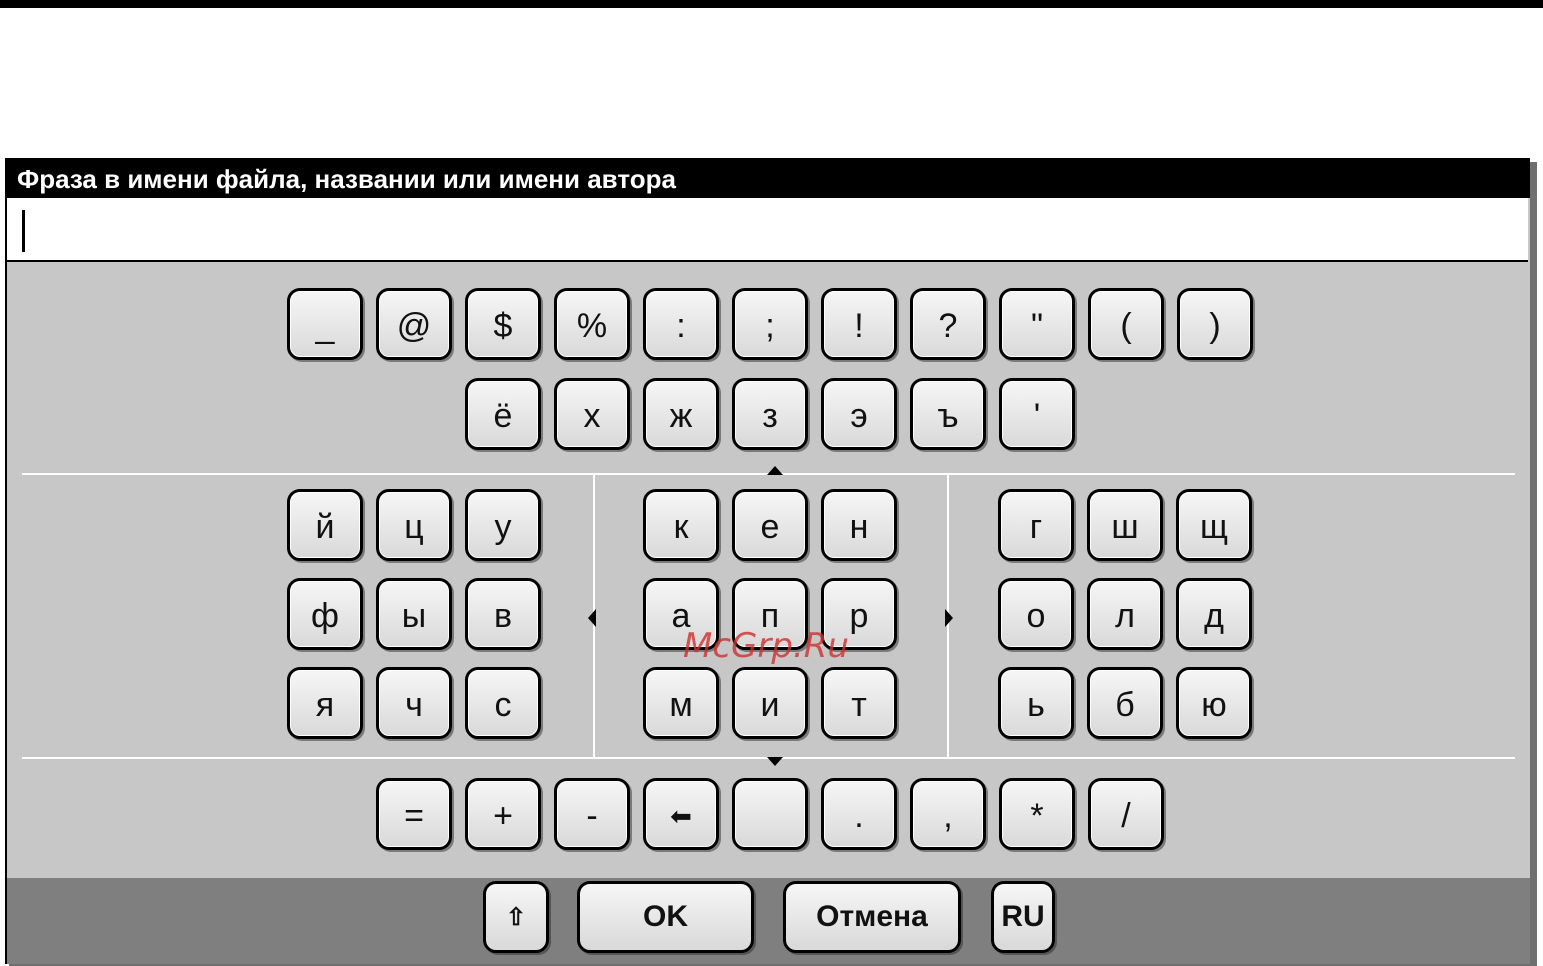 This screenshot has height=966, width=1543. I want to click on key-label: о, so click(1036, 616).